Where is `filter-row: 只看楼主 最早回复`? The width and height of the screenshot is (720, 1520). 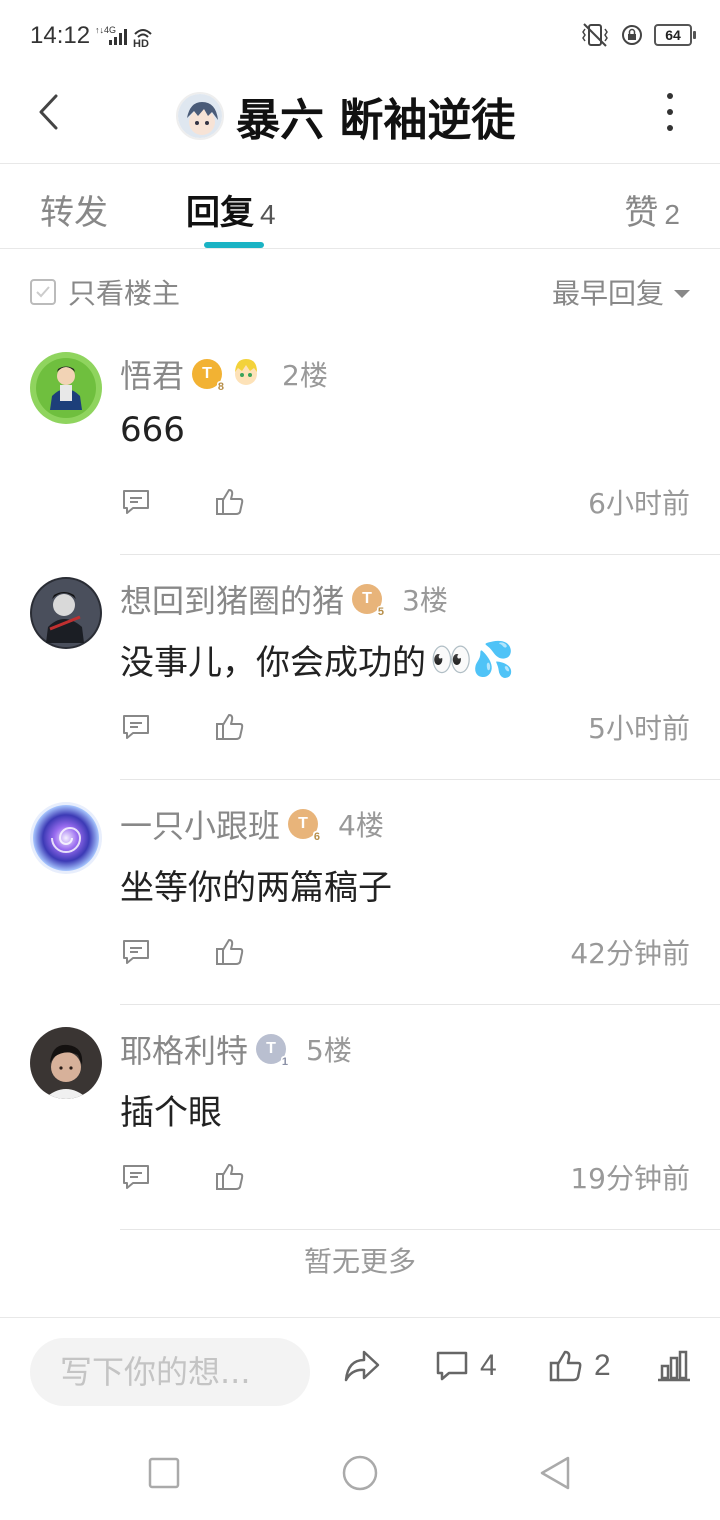 filter-row: 只看楼主 最早回复 is located at coordinates (360, 290).